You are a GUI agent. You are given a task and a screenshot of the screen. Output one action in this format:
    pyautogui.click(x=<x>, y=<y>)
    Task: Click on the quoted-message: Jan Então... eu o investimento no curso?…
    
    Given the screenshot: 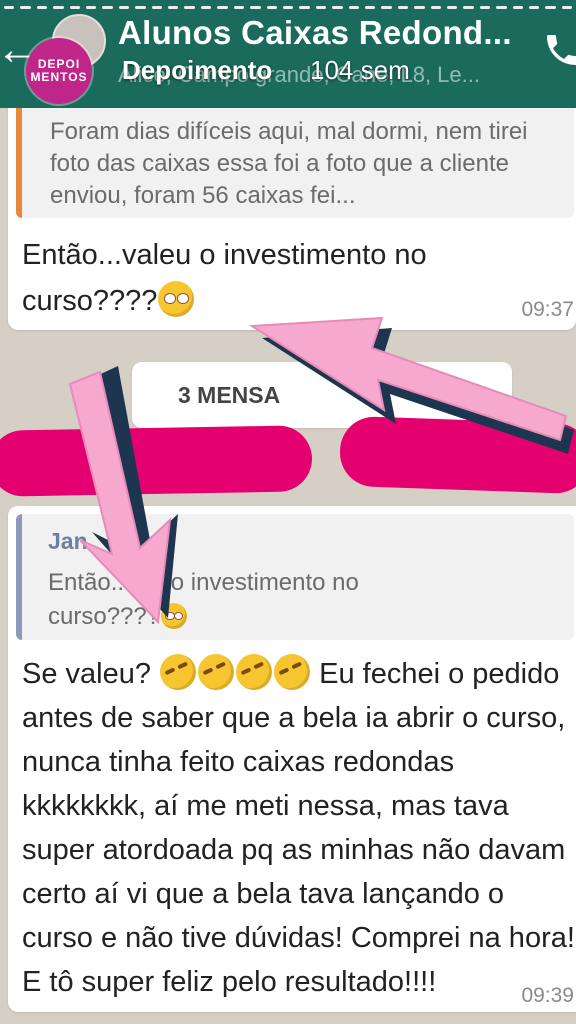 What is the action you would take?
    pyautogui.click(x=295, y=577)
    